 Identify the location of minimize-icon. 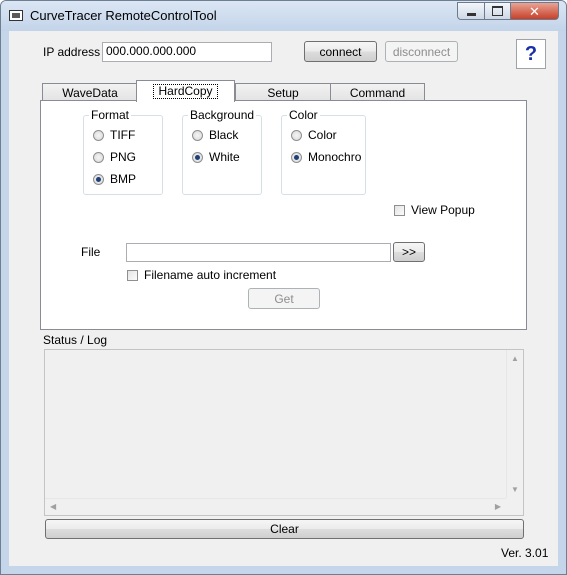
(471, 14).